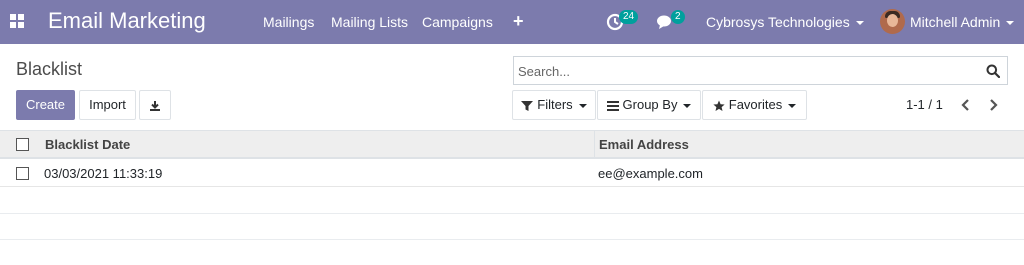 The height and width of the screenshot is (265, 1024). I want to click on favorites-label: Favorites, so click(755, 104).